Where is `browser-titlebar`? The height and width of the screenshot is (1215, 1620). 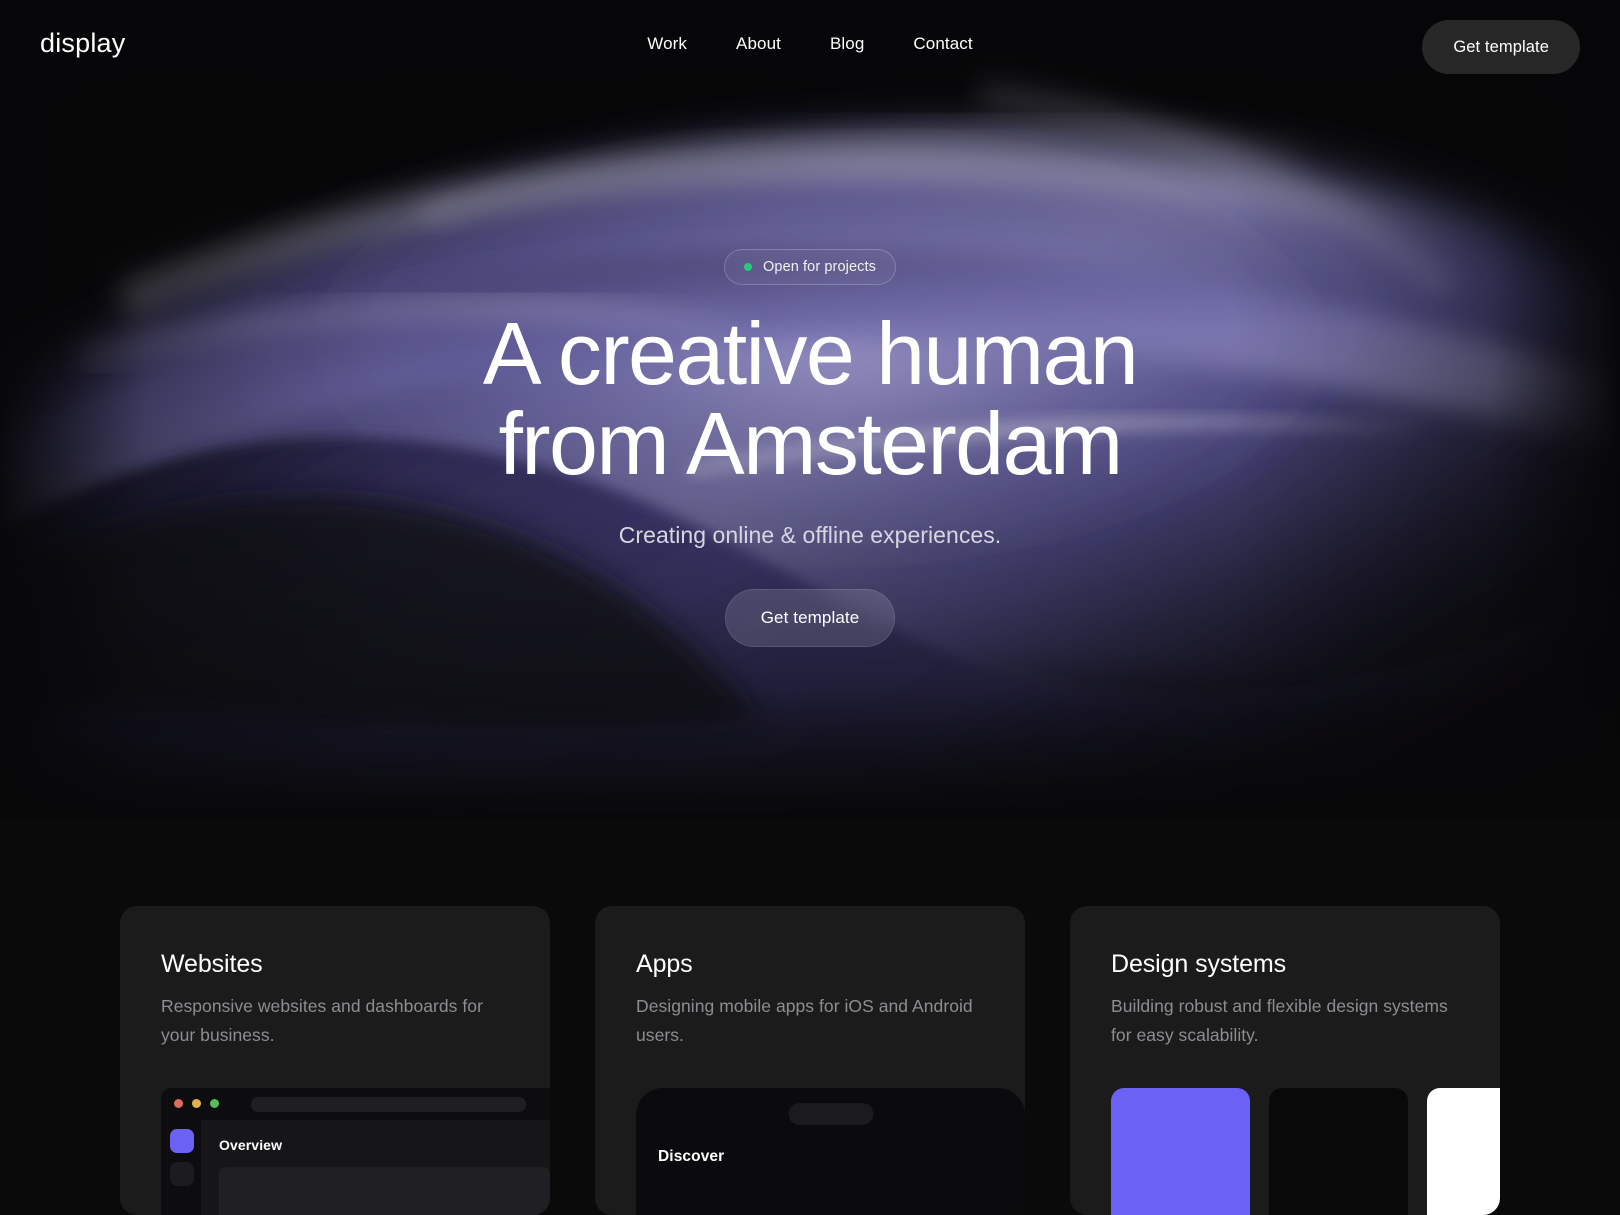 browser-titlebar is located at coordinates (355, 1104).